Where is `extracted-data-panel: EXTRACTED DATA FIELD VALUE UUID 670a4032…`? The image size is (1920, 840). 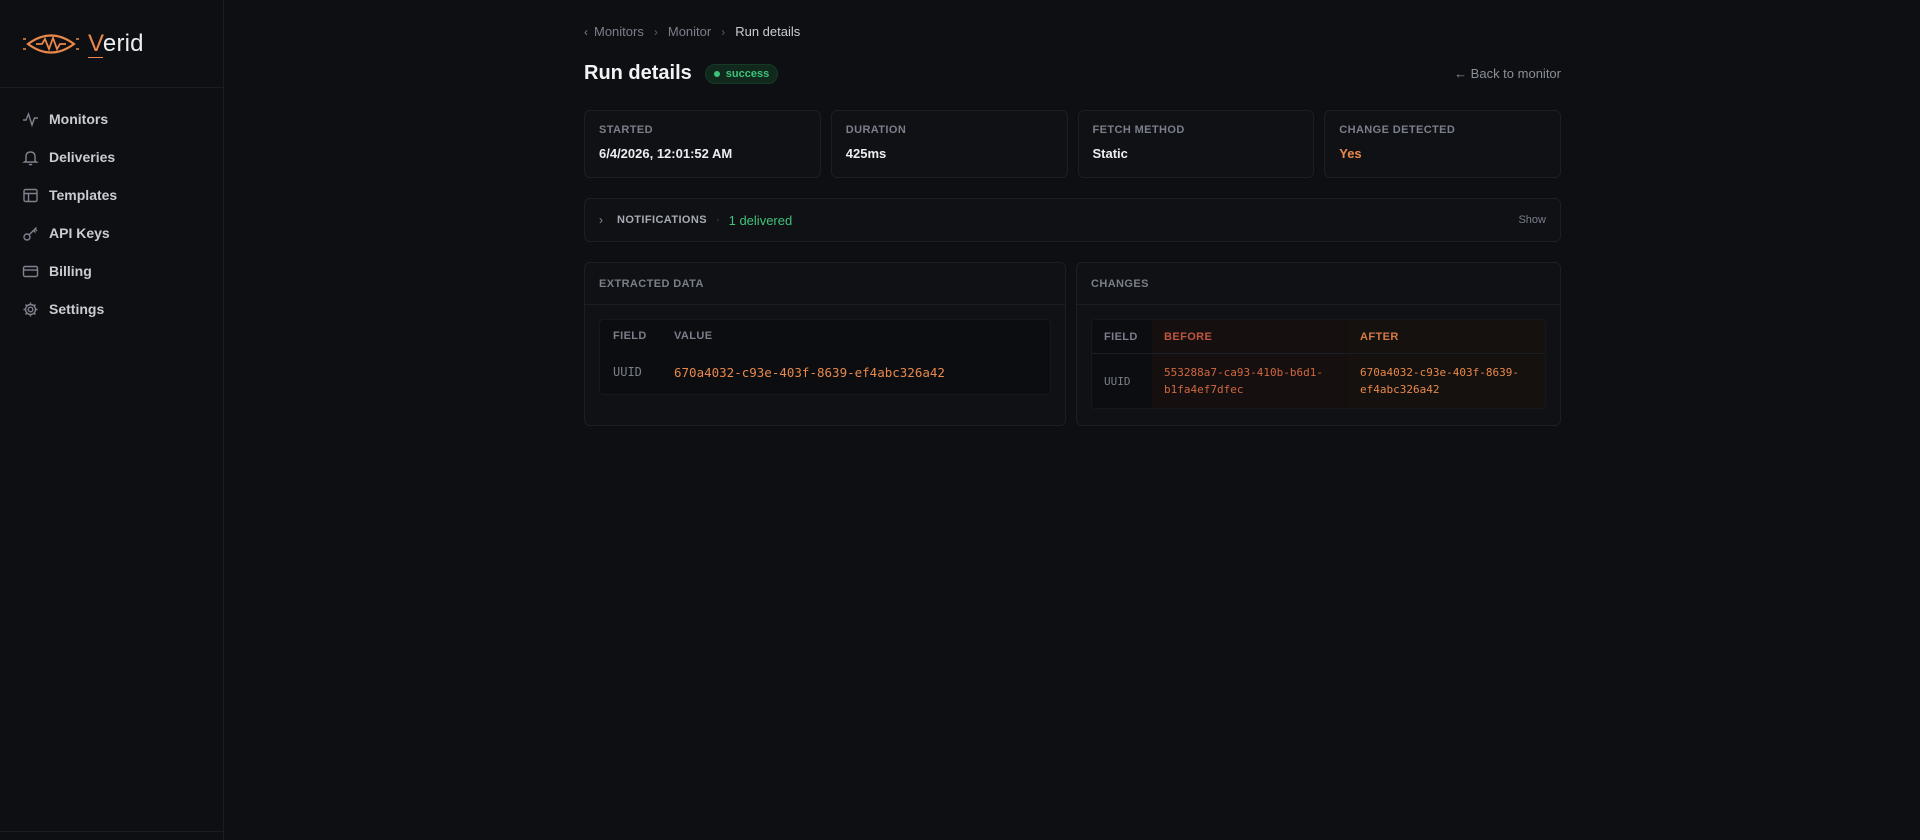 extracted-data-panel: EXTRACTED DATA FIELD VALUE UUID 670a4032… is located at coordinates (825, 344).